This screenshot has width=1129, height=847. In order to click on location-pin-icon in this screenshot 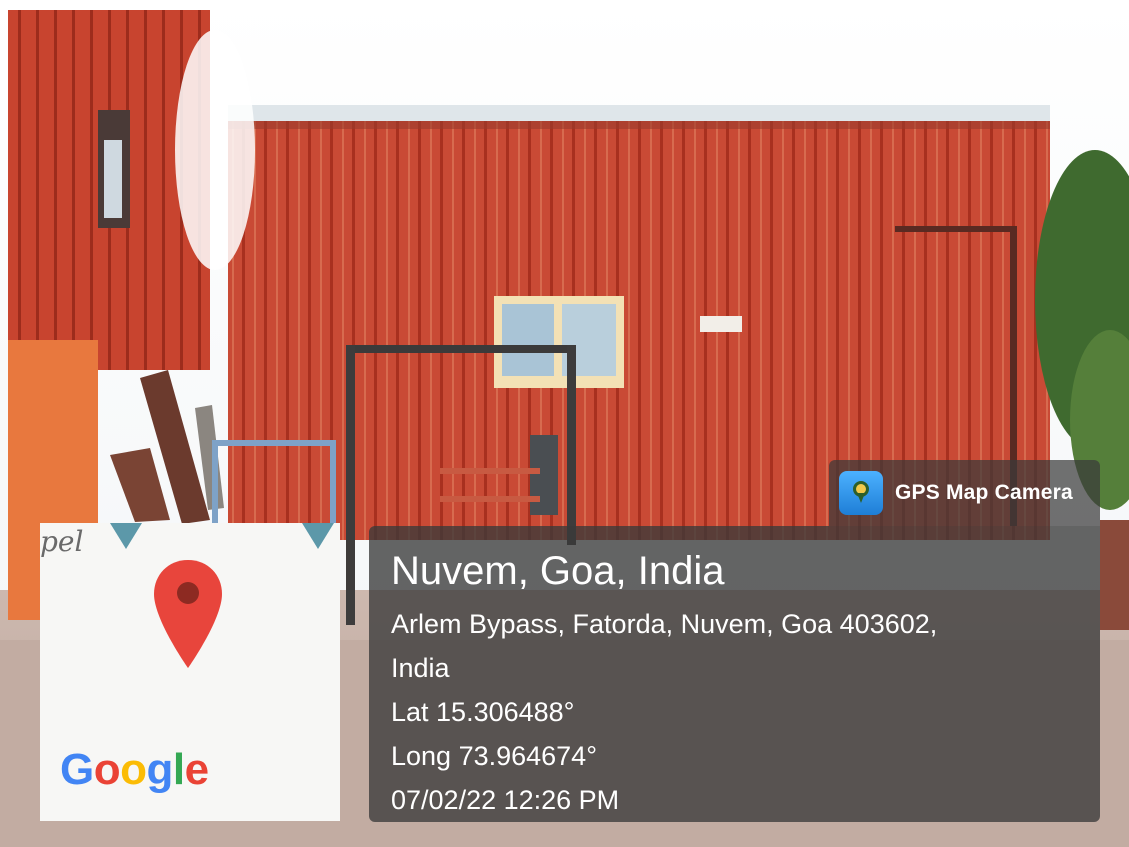, I will do `click(188, 614)`.